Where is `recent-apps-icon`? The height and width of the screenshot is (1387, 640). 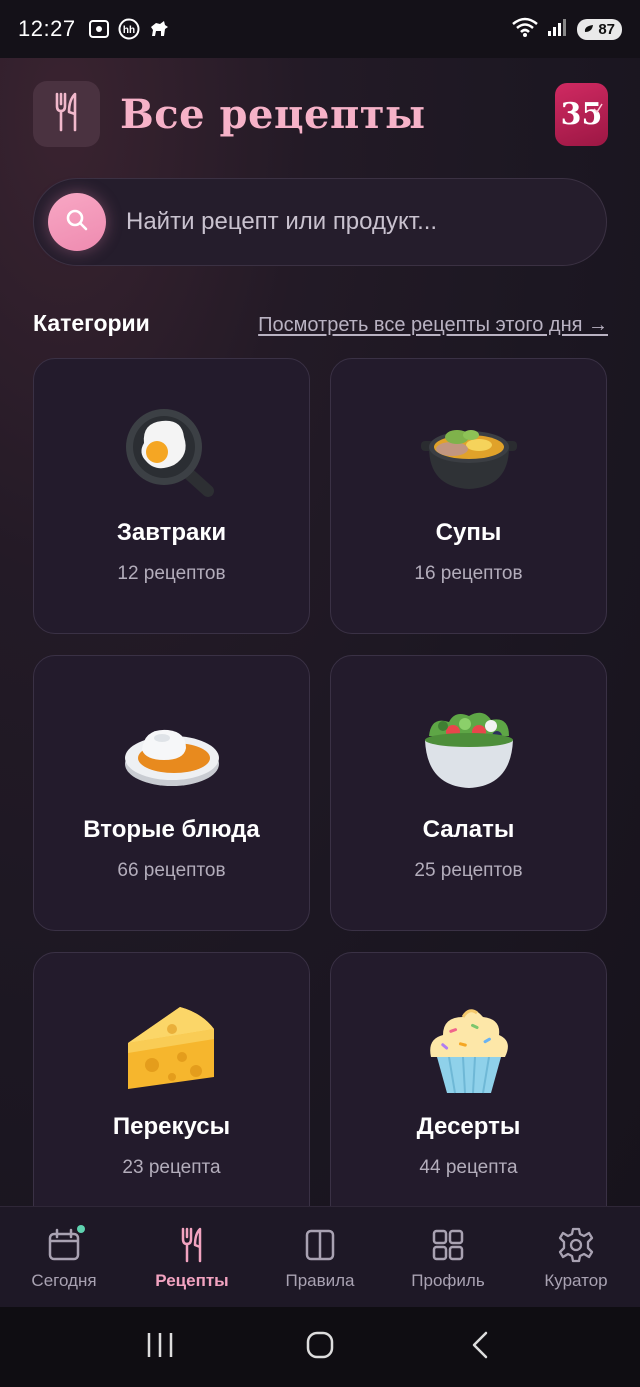
recent-apps-icon is located at coordinates (160, 1347).